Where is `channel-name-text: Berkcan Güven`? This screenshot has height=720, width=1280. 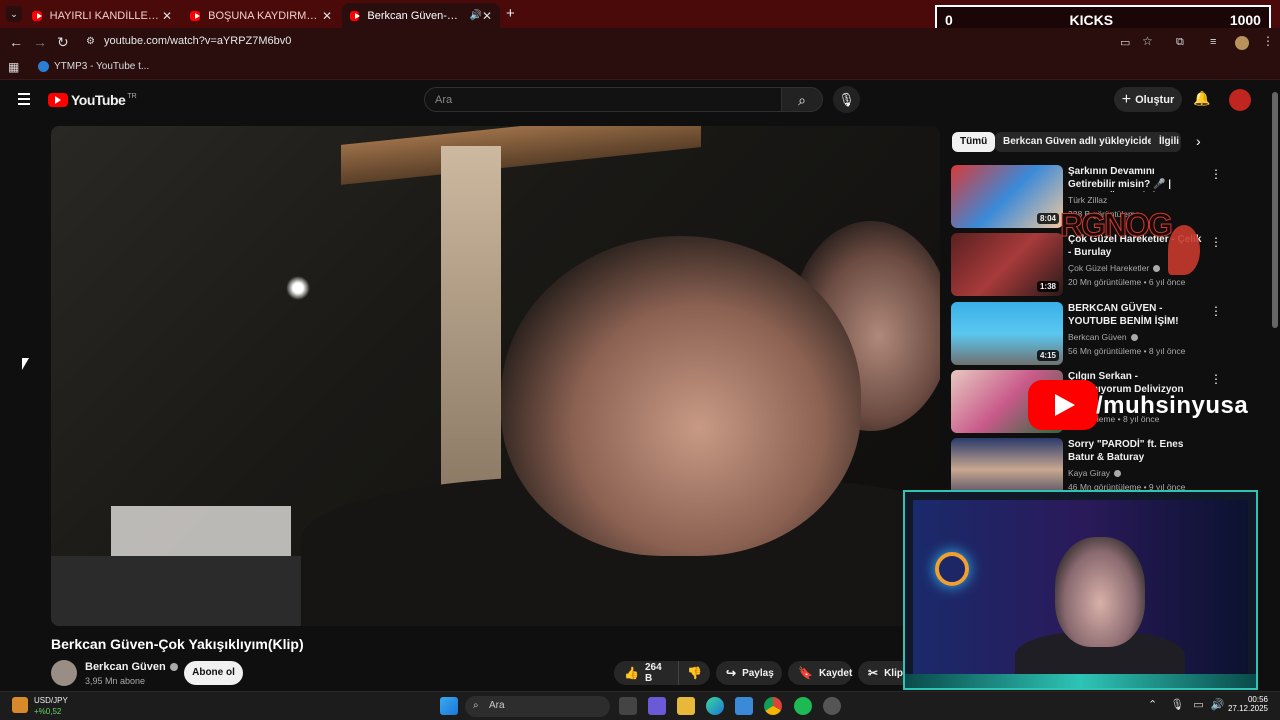
channel-name-text: Berkcan Güven is located at coordinates (125, 667).